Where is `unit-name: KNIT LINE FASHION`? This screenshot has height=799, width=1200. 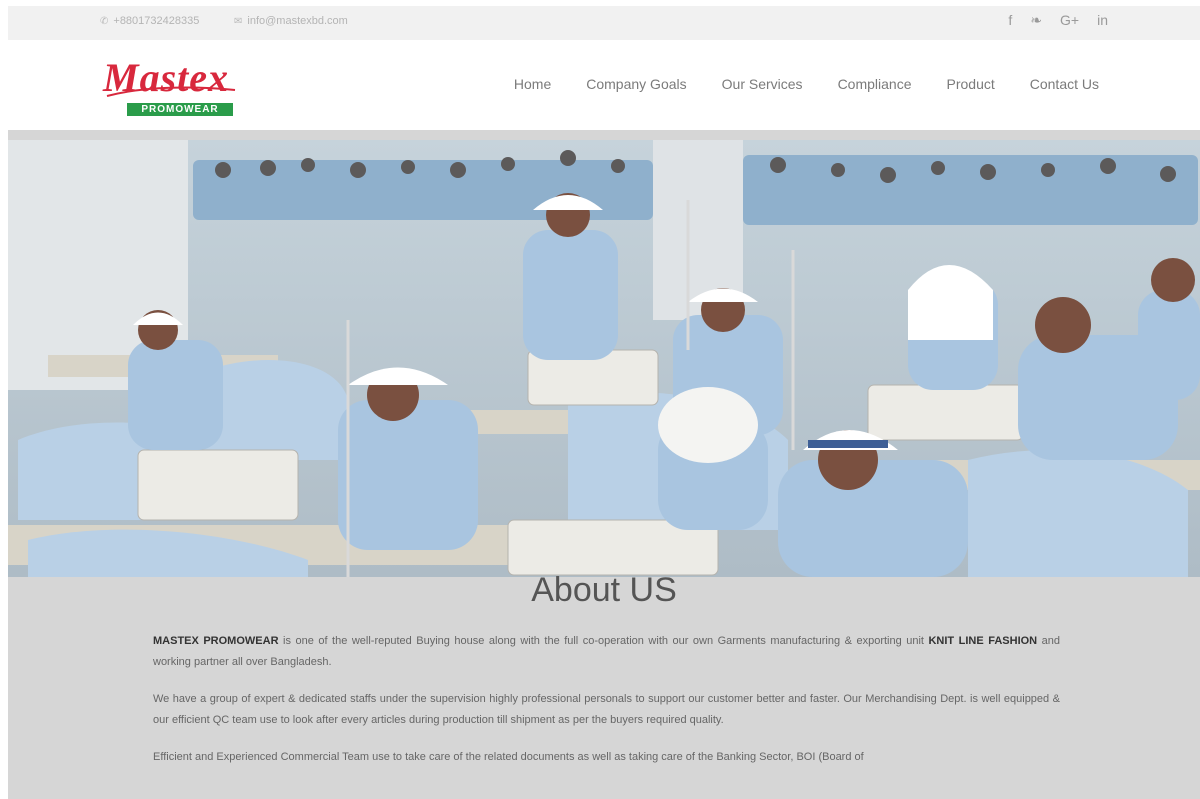 unit-name: KNIT LINE FASHION is located at coordinates (983, 641).